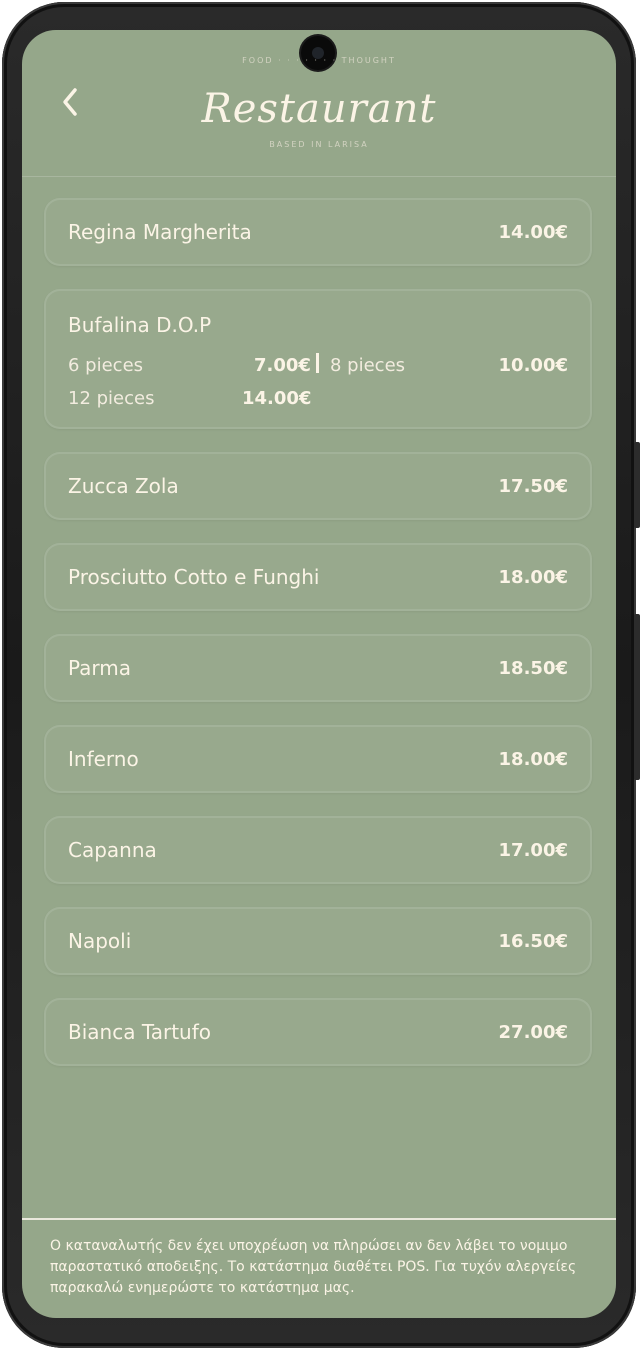  What do you see at coordinates (277, 398) in the screenshot?
I see `option-price: 14.00€` at bounding box center [277, 398].